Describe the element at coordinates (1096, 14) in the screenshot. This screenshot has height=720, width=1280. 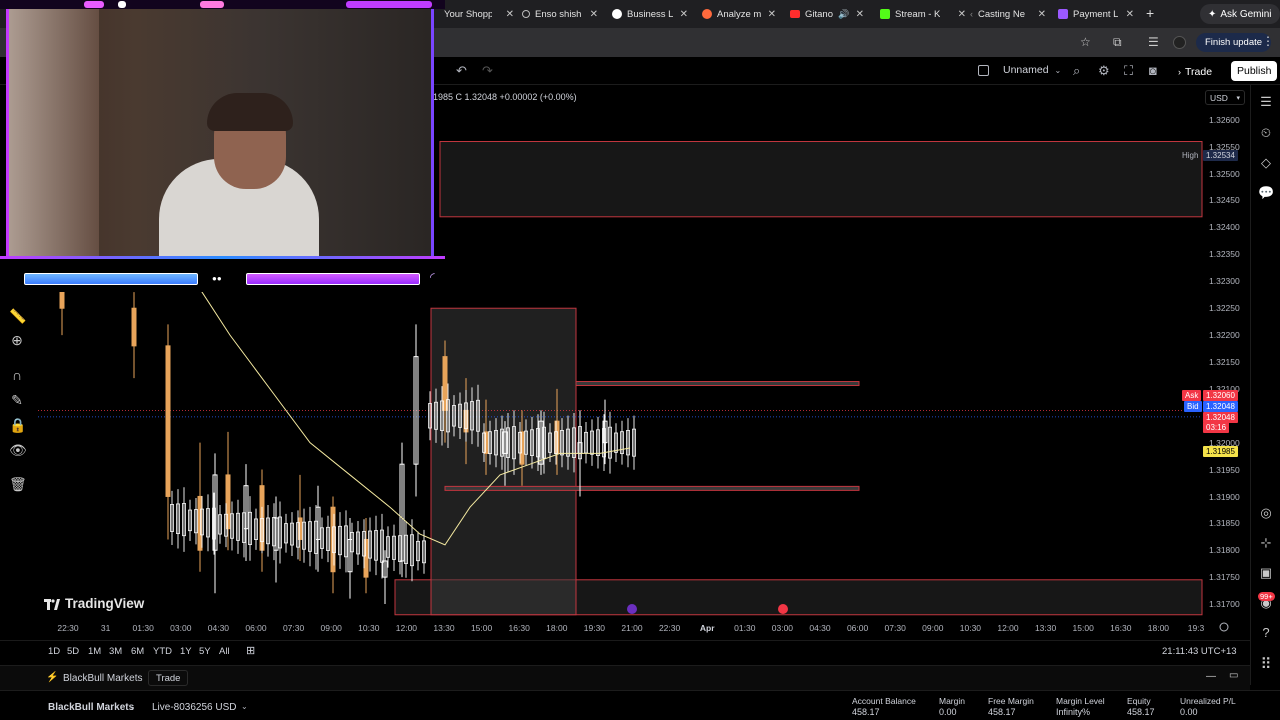
I see `browser-tab: Payment L ✕` at that location.